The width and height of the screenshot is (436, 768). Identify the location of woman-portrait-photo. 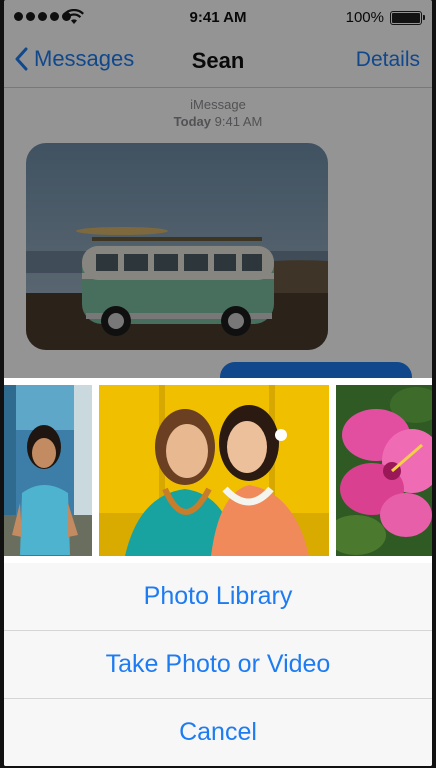
(48, 470).